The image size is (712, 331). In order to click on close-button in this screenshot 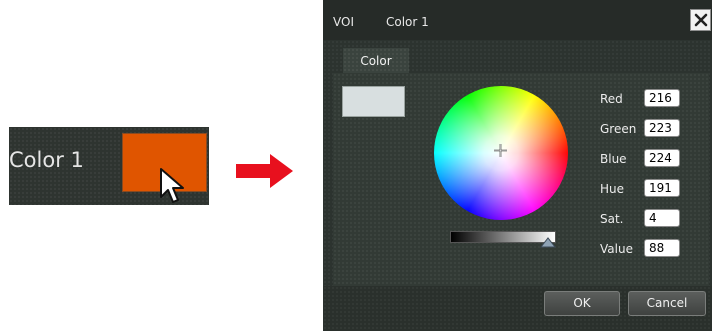, I will do `click(700, 20)`.